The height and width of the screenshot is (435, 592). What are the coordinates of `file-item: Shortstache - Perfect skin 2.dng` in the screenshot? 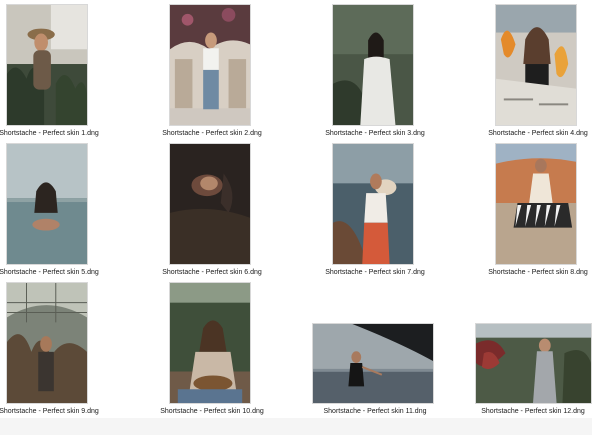 It's located at (227, 71).